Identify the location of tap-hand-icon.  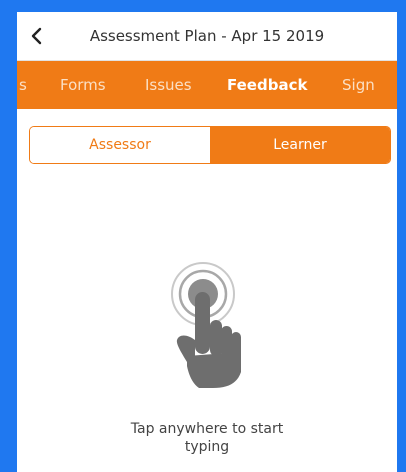
(206, 325).